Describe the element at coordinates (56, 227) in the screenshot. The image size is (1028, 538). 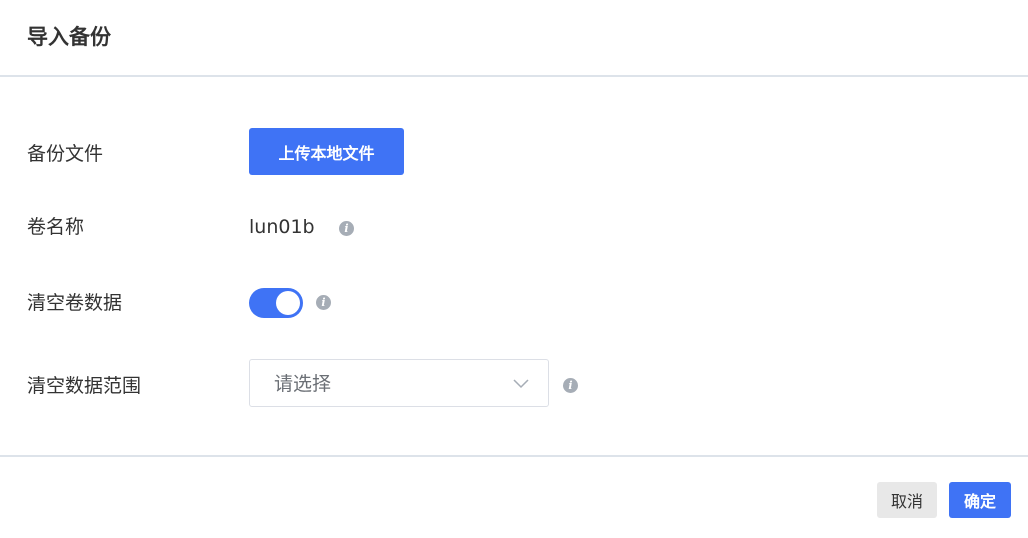
I see `volume-name-label: 卷名称` at that location.